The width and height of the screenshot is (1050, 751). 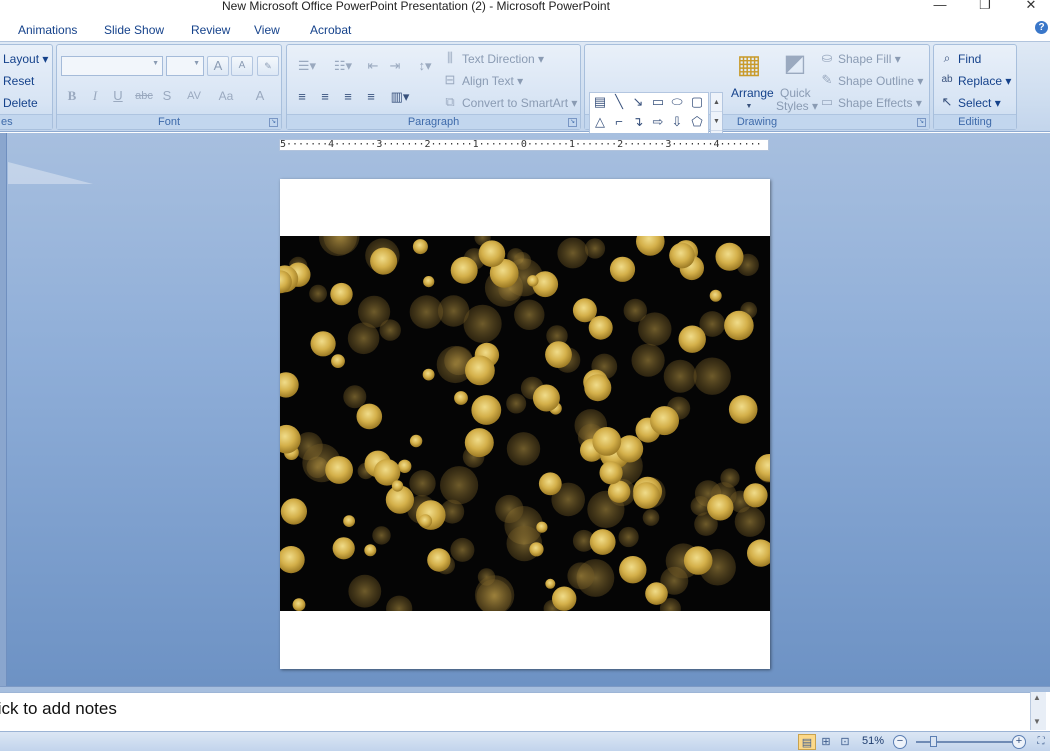 I want to click on tab-slide-show: Slide Show, so click(x=134, y=30).